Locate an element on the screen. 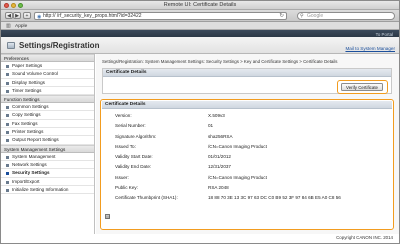 The width and height of the screenshot is (400, 244). forward-button: ▶ is located at coordinates (17, 15).